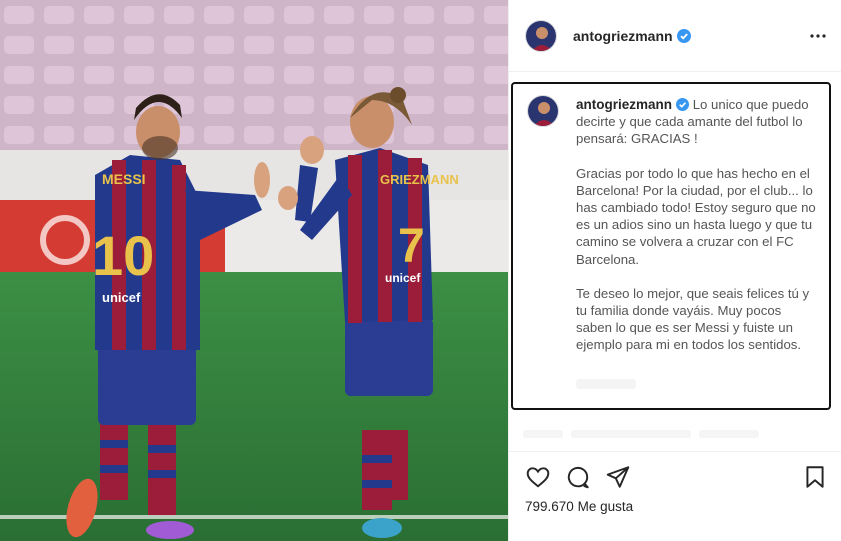 The height and width of the screenshot is (541, 841). Describe the element at coordinates (624, 104) in the screenshot. I see `caption-username: antogriezmann` at that location.